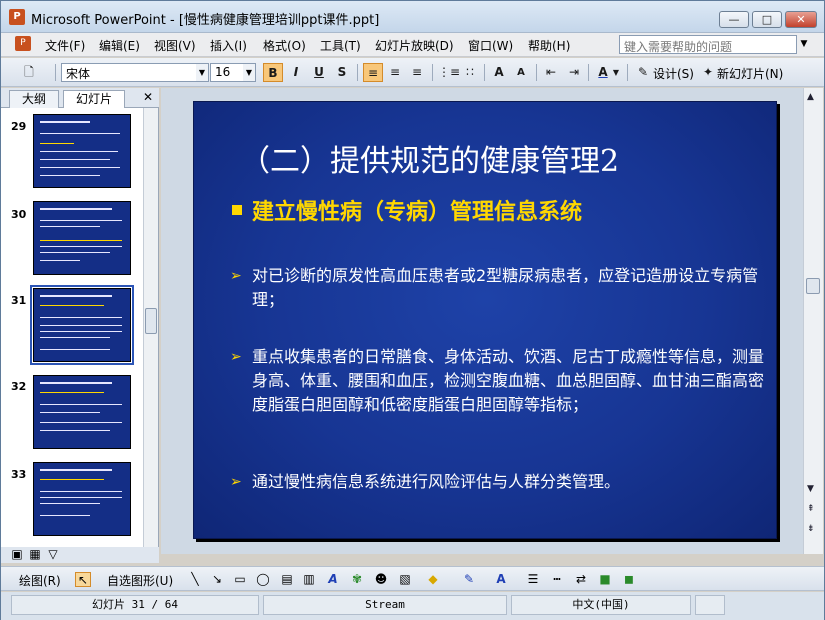 The width and height of the screenshot is (825, 620). I want to click on slide-position-status: 幻灯片 31 / 64, so click(135, 605).